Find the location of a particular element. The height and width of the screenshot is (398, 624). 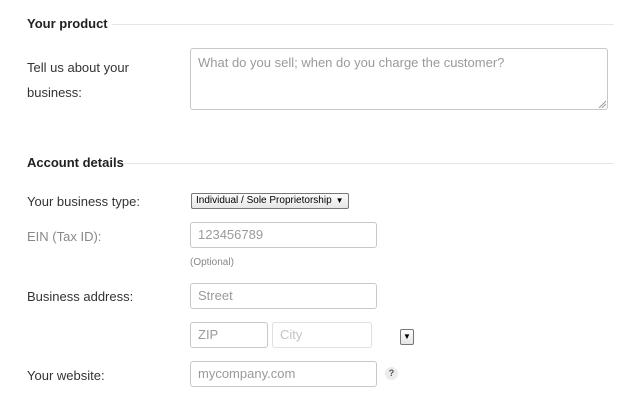

website-label: Your website: is located at coordinates (66, 375).